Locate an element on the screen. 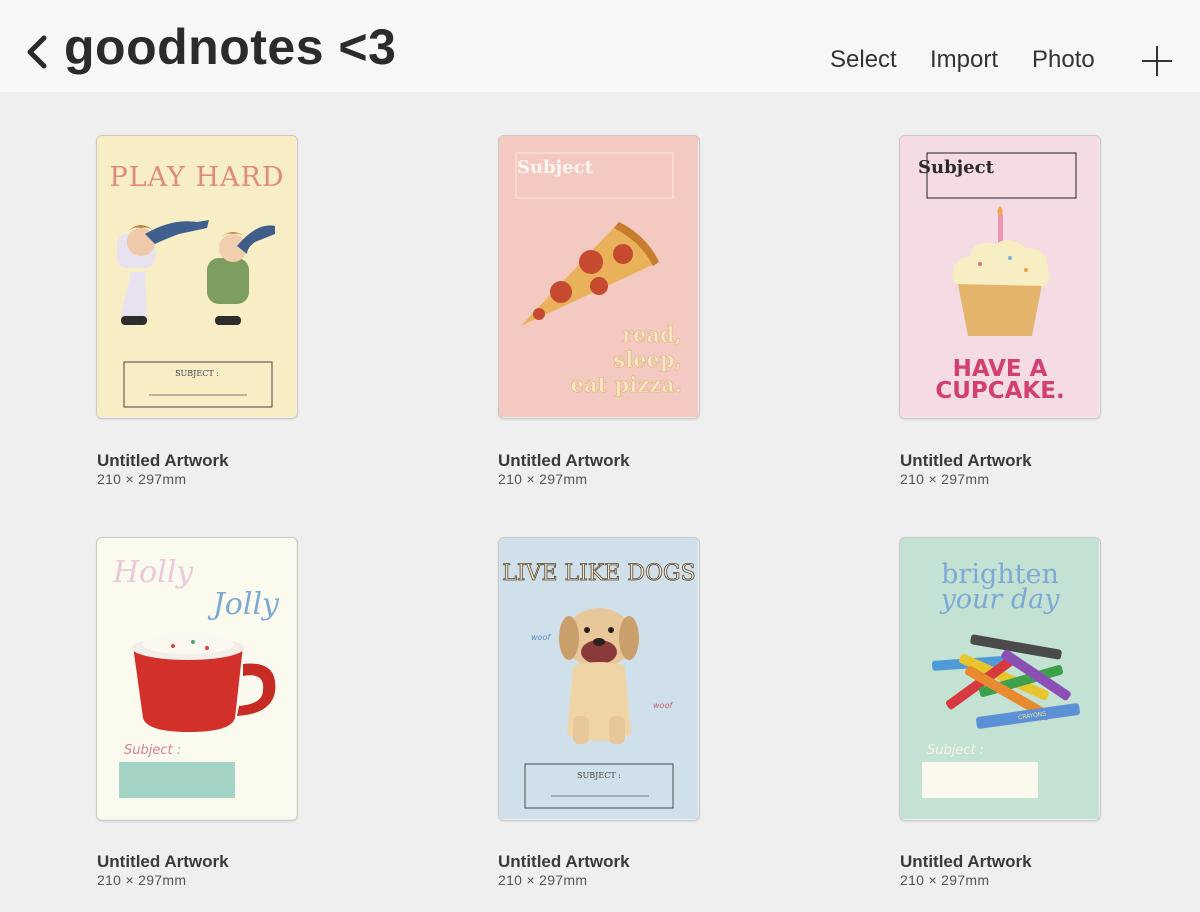 This screenshot has height=912, width=1200. artwork-card-cupcake: Subject HAVE A CUPCAKE. is located at coordinates (1000, 277).